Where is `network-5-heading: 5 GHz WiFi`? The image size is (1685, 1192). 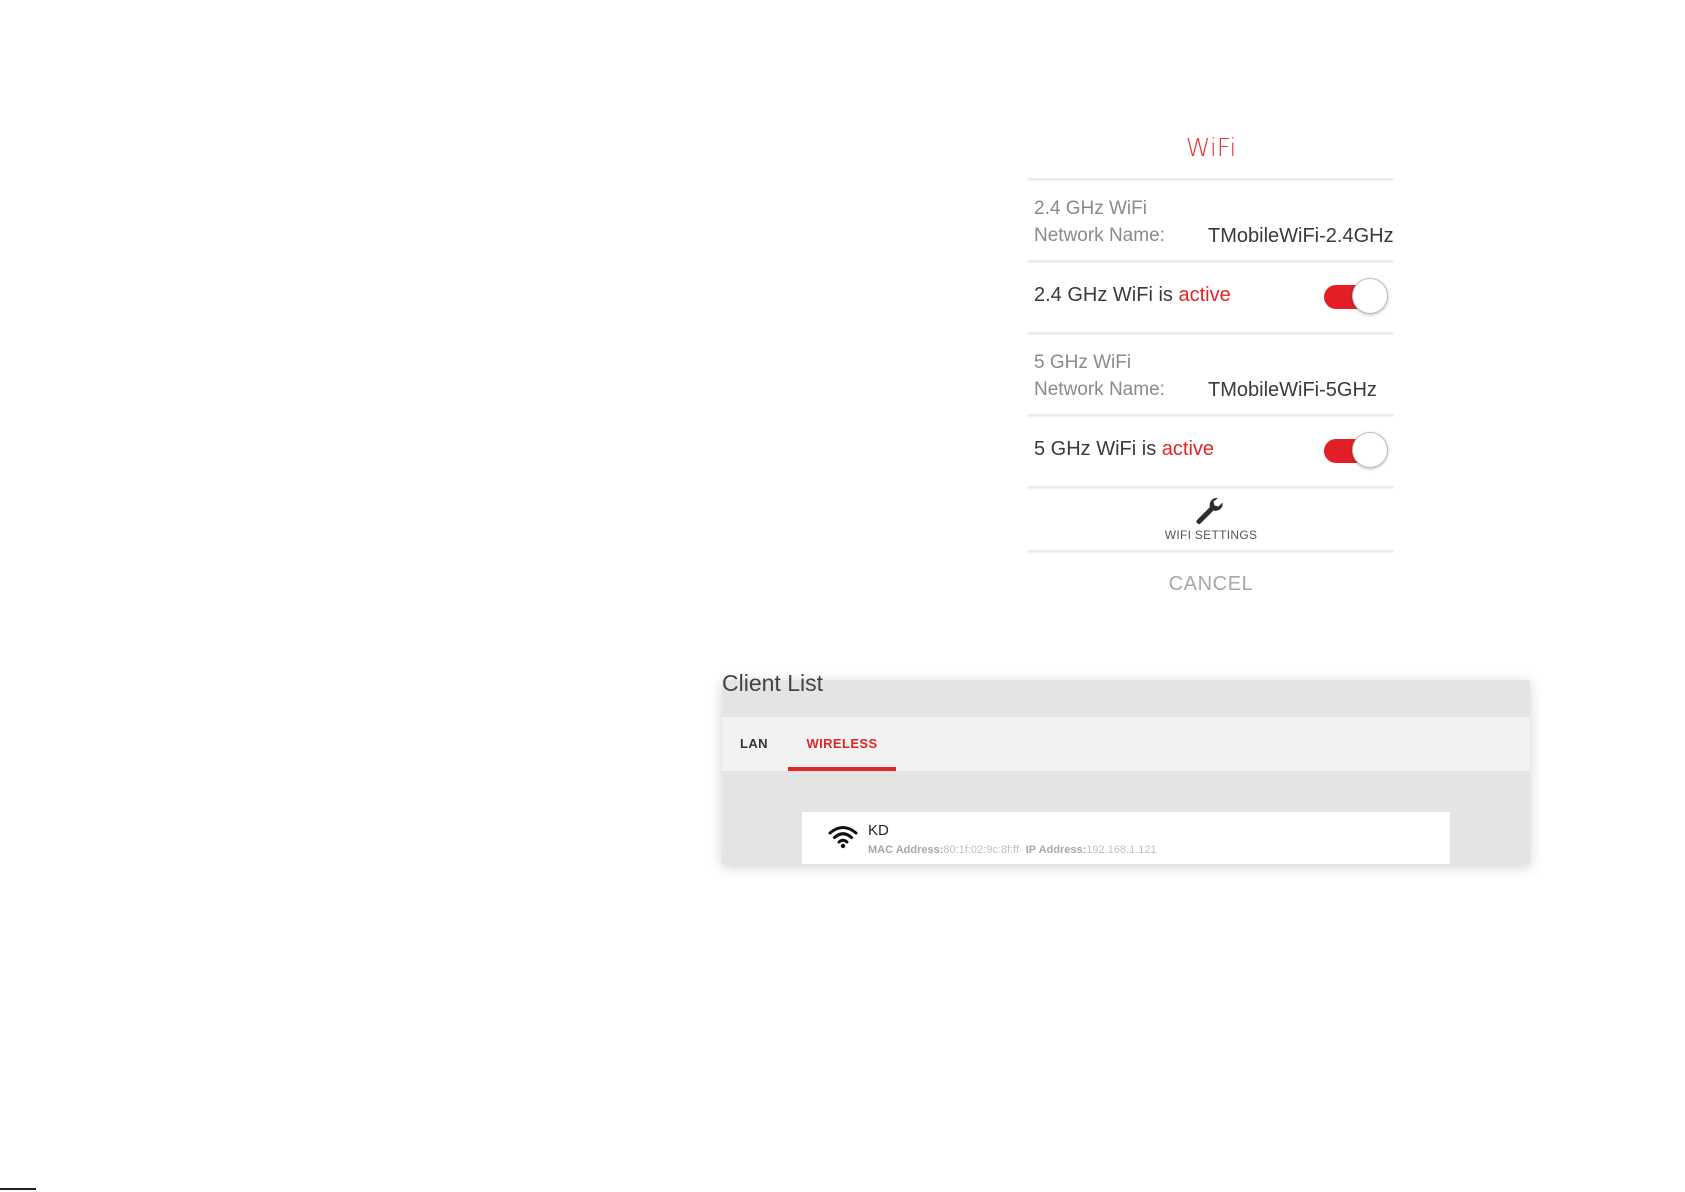 network-5-heading: 5 GHz WiFi is located at coordinates (1083, 362).